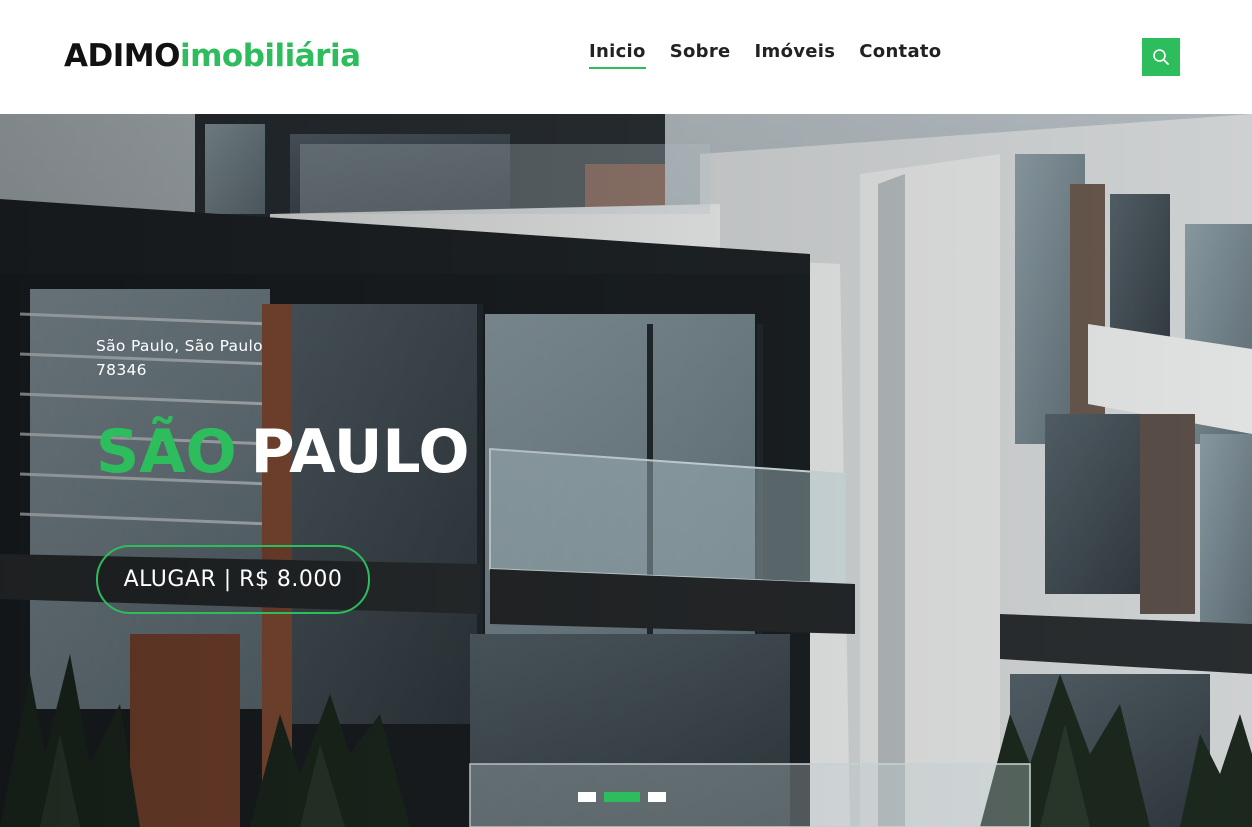 Image resolution: width=1252 pixels, height=827 pixels. I want to click on main-nav: Inicio Sobre Imóveis Contato, so click(765, 55).